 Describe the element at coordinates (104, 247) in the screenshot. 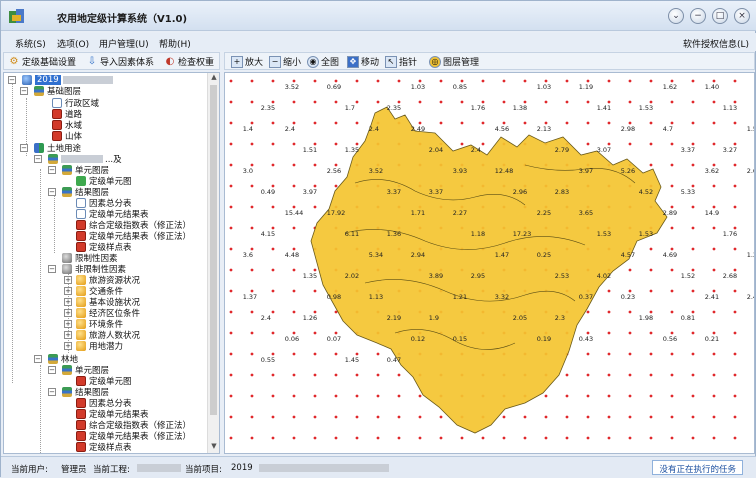

I see `tree-sample-table-1: 定级样点表` at that location.